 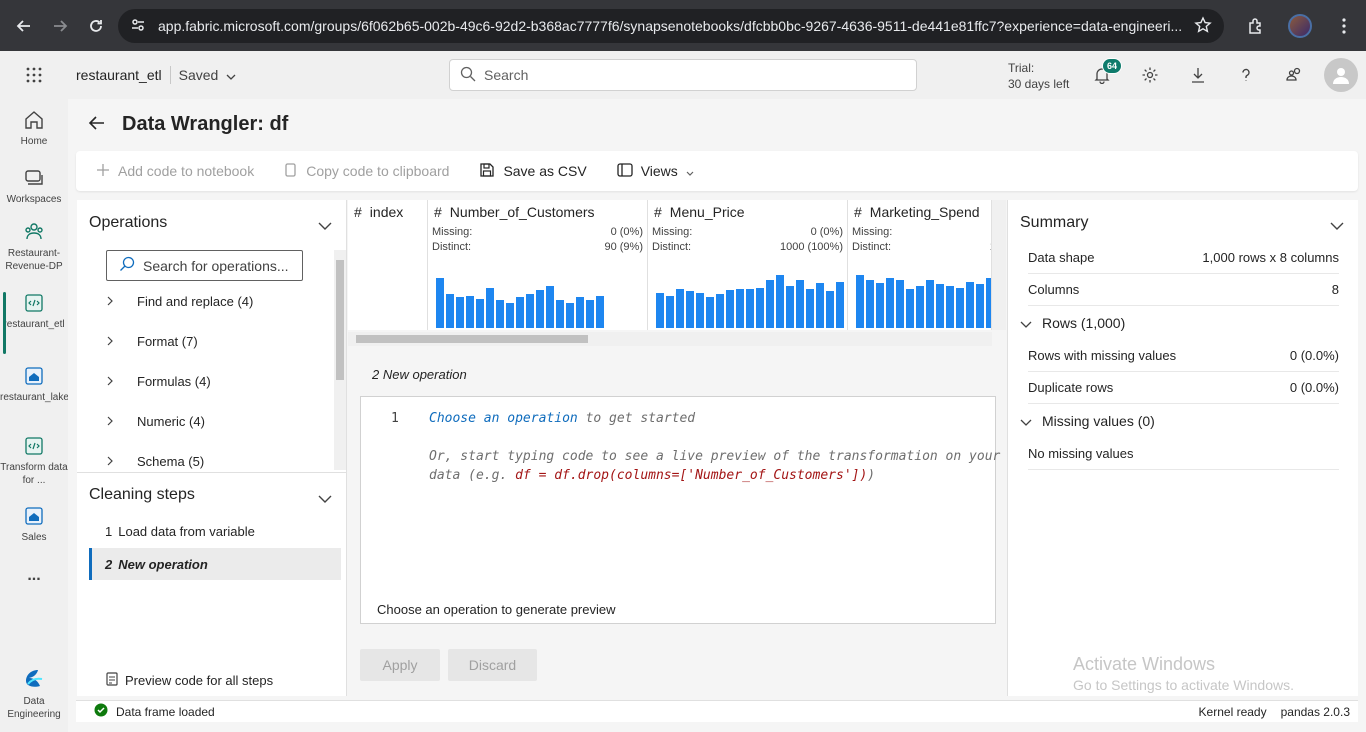 What do you see at coordinates (1246, 75) in the screenshot?
I see `help-icon` at bounding box center [1246, 75].